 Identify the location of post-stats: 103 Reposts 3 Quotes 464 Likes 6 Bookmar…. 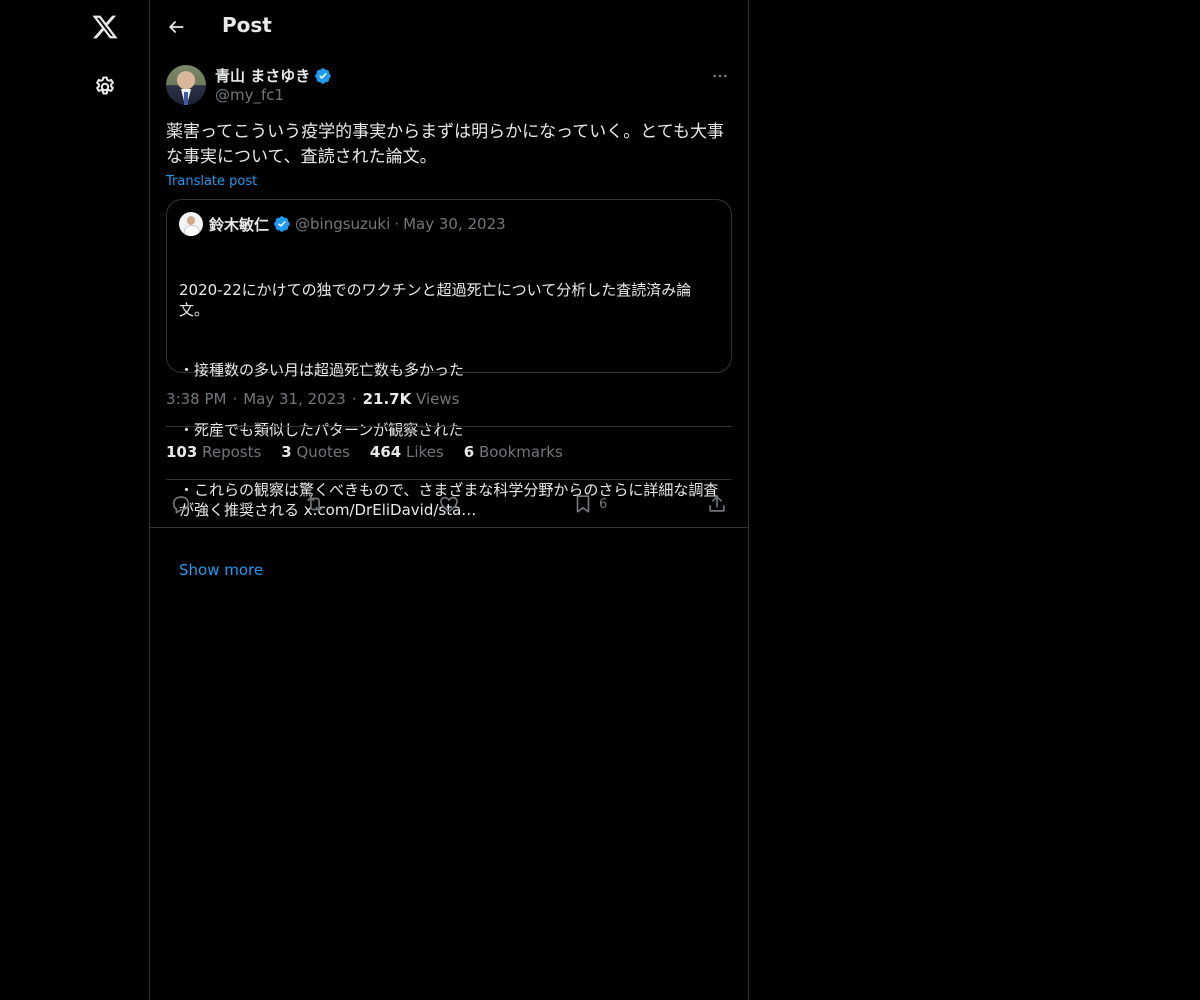
(364, 452).